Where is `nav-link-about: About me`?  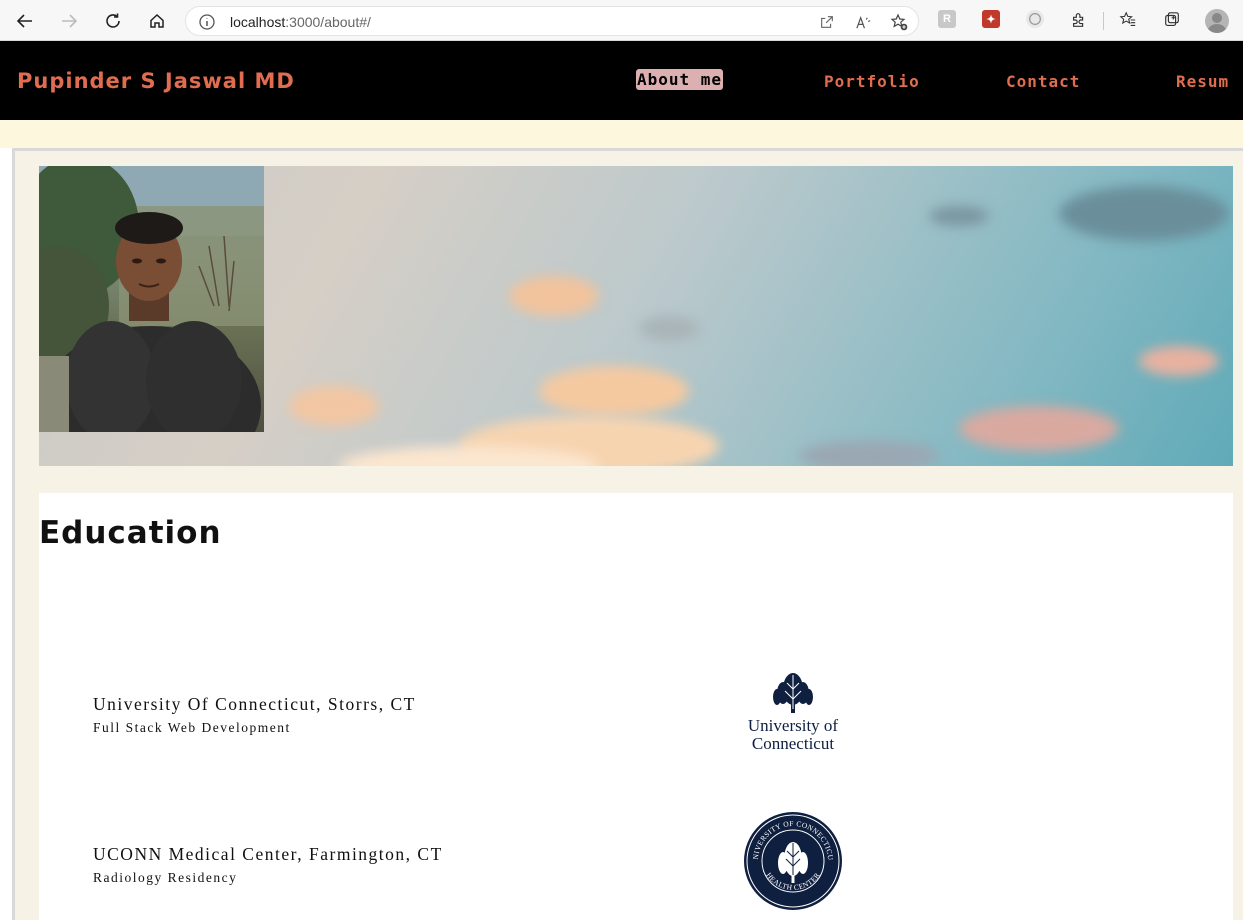
nav-link-about: About me is located at coordinates (680, 79).